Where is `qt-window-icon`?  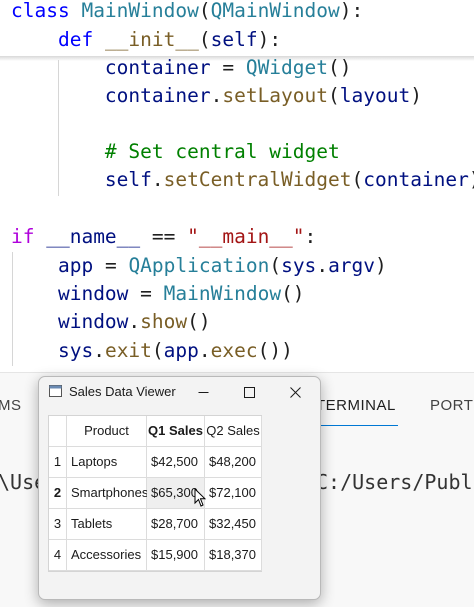 qt-window-icon is located at coordinates (55, 391).